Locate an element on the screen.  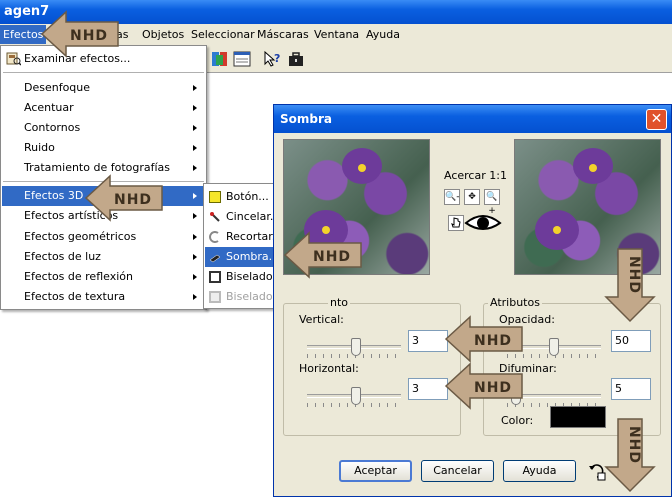
vertical-slider-thumb is located at coordinates (355, 347).